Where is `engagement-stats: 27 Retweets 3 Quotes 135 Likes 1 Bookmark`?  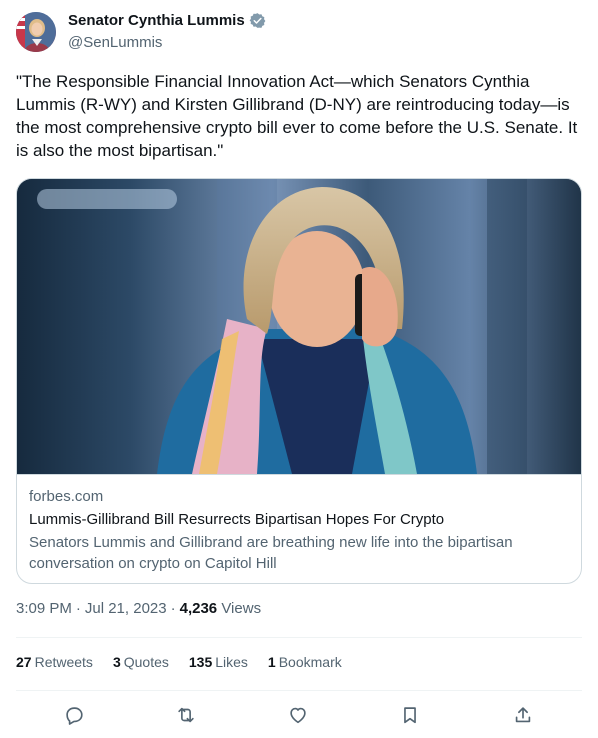
engagement-stats: 27 Retweets 3 Quotes 135 Likes 1 Bookmark is located at coordinates (189, 662).